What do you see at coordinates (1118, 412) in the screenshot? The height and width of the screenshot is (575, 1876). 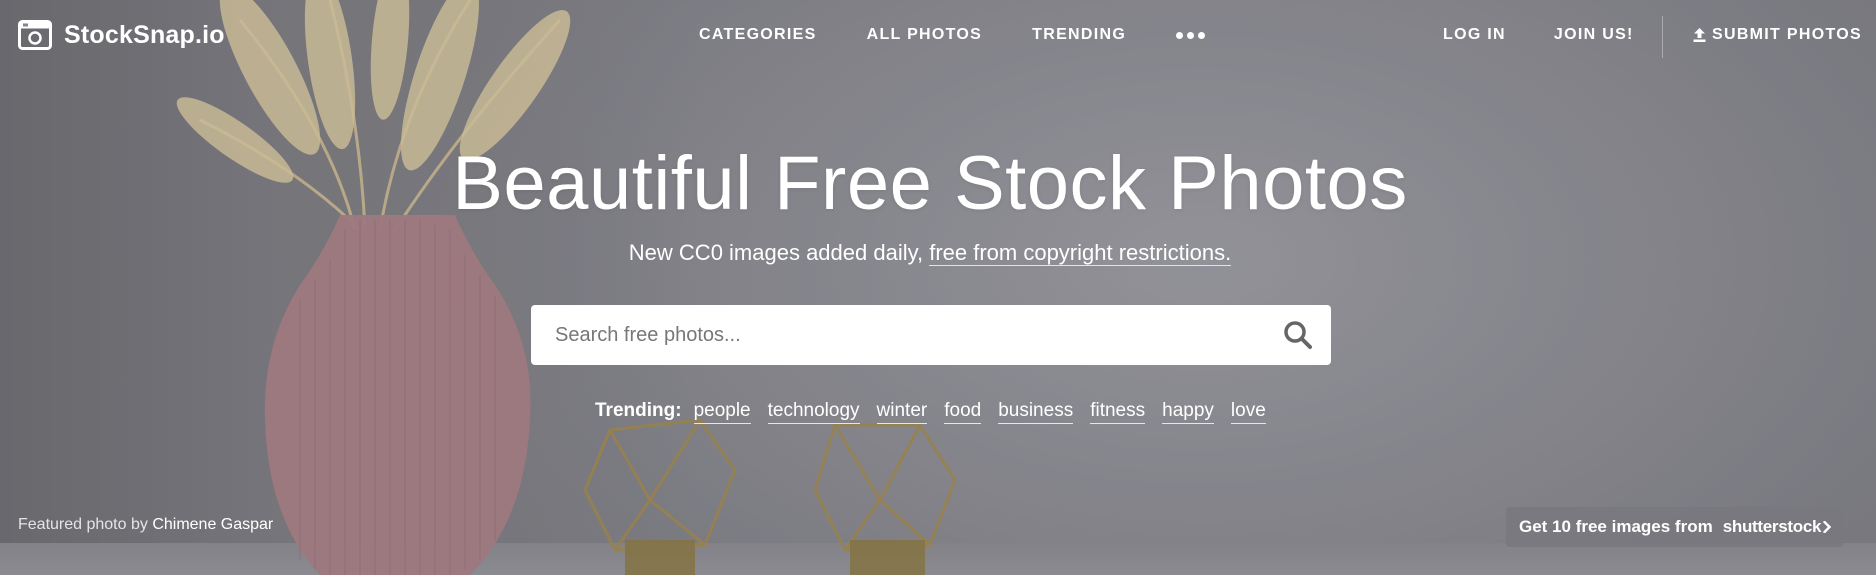 I see `trending-tag-fitness: fitness` at bounding box center [1118, 412].